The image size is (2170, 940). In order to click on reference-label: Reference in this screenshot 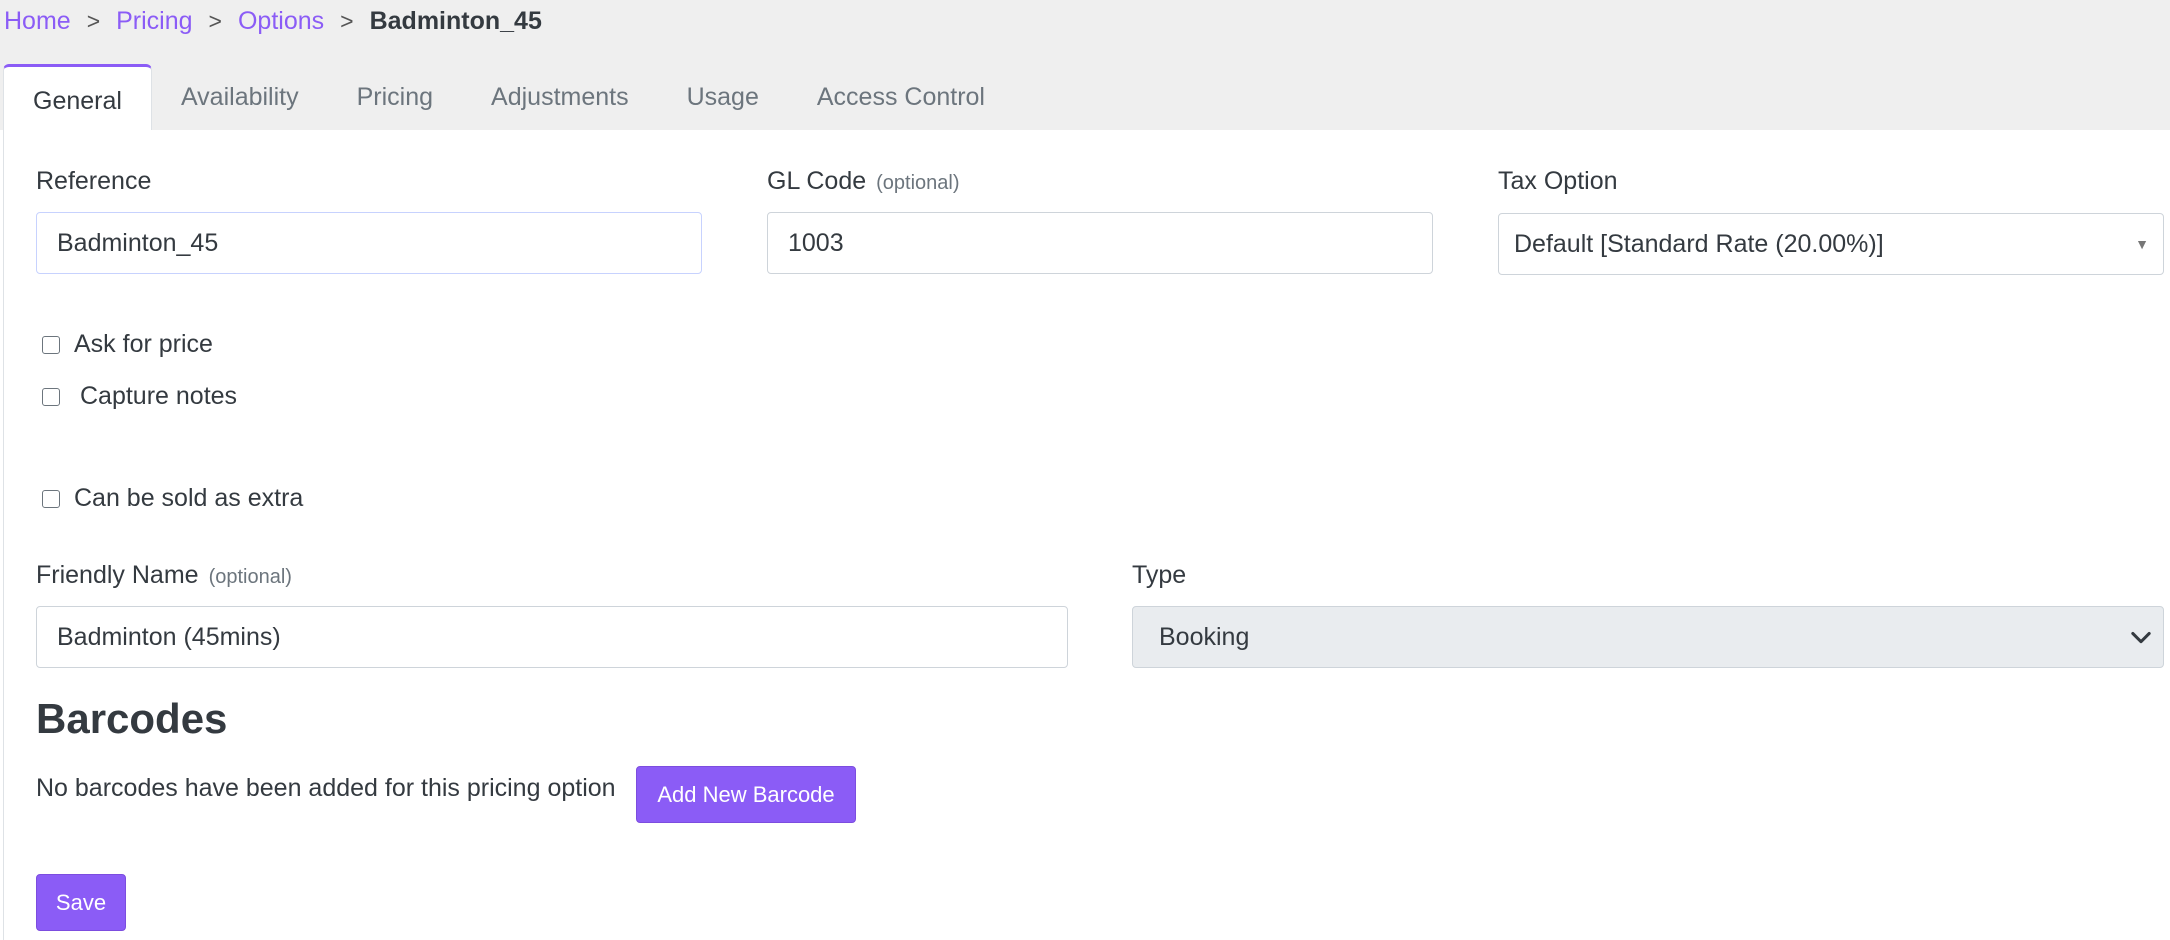, I will do `click(94, 181)`.